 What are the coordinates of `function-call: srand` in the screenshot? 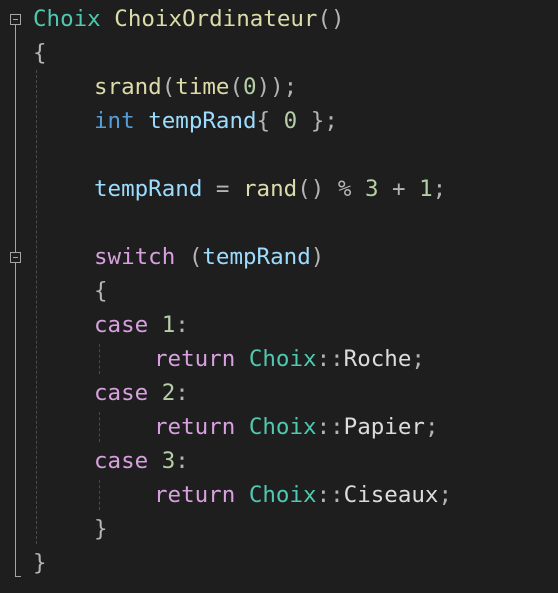 It's located at (128, 87).